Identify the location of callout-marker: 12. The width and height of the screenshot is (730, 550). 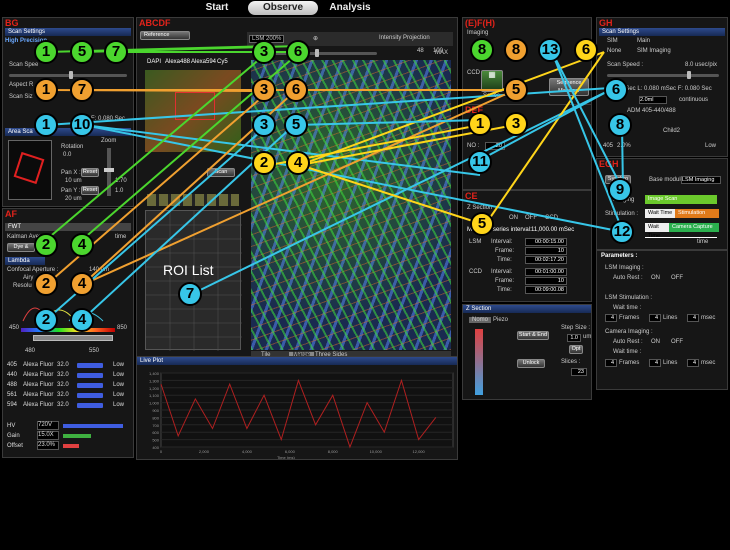
(622, 232).